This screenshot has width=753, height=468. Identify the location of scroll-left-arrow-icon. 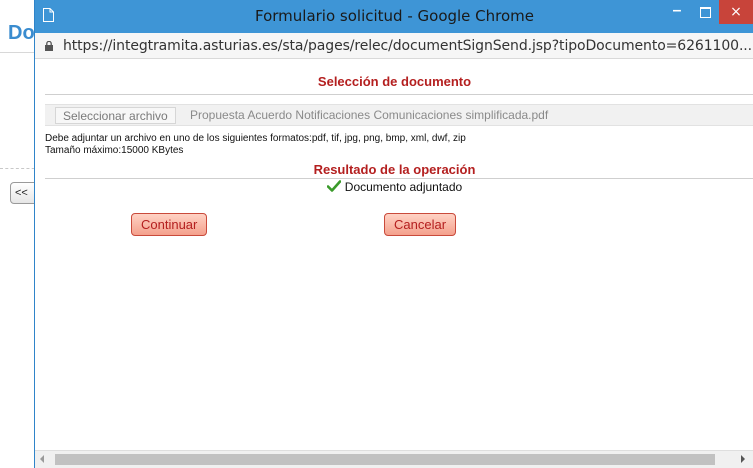
(42, 459).